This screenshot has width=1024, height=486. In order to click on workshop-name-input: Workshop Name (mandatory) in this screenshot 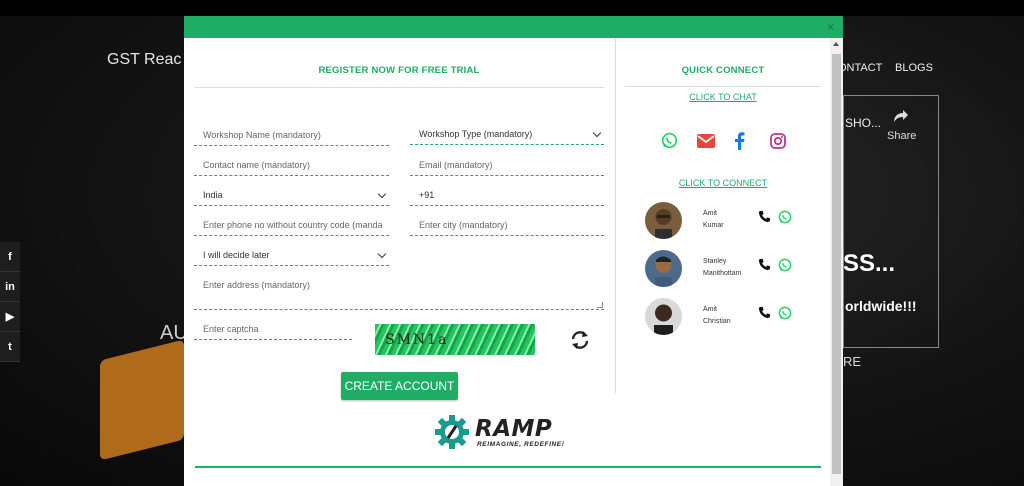, I will do `click(291, 135)`.